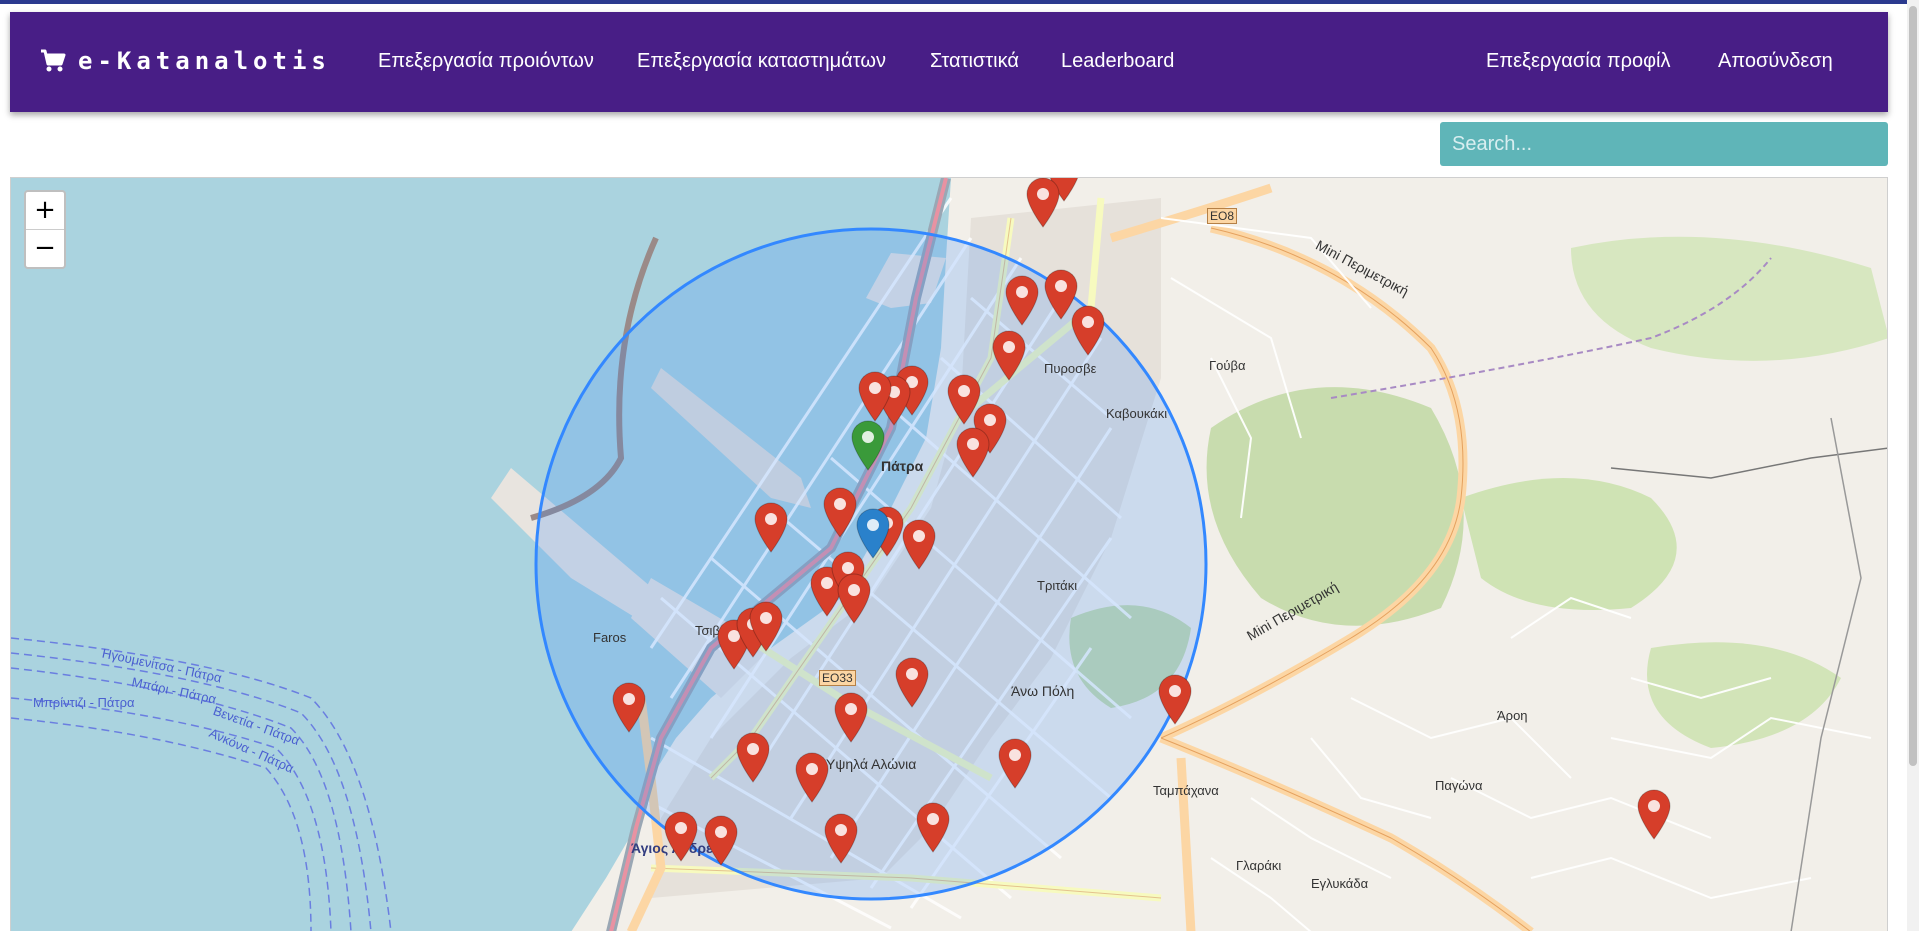  What do you see at coordinates (873, 533) in the screenshot?
I see `user-location-marker-icon` at bounding box center [873, 533].